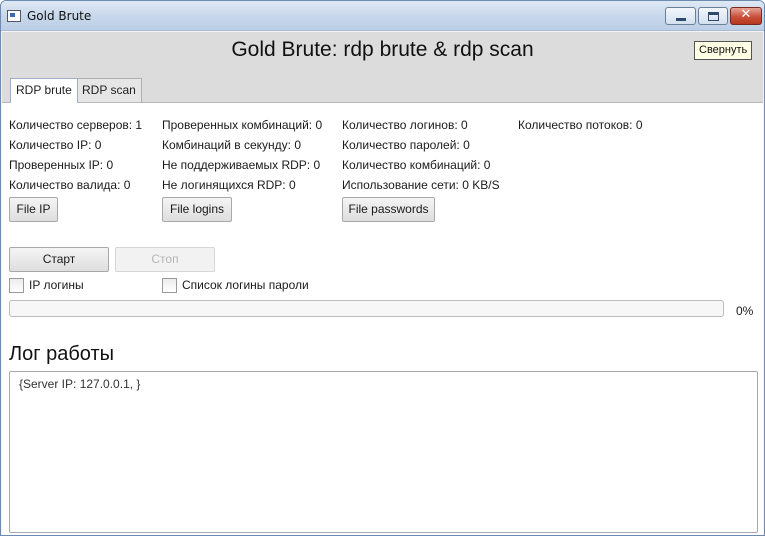 The height and width of the screenshot is (536, 765). What do you see at coordinates (680, 16) in the screenshot?
I see `minimize-button` at bounding box center [680, 16].